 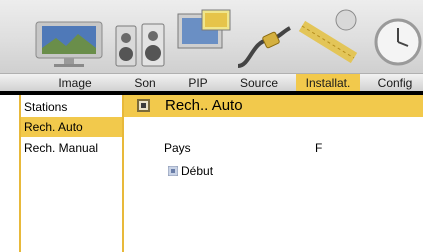 What do you see at coordinates (204, 30) in the screenshot?
I see `pip-icon` at bounding box center [204, 30].